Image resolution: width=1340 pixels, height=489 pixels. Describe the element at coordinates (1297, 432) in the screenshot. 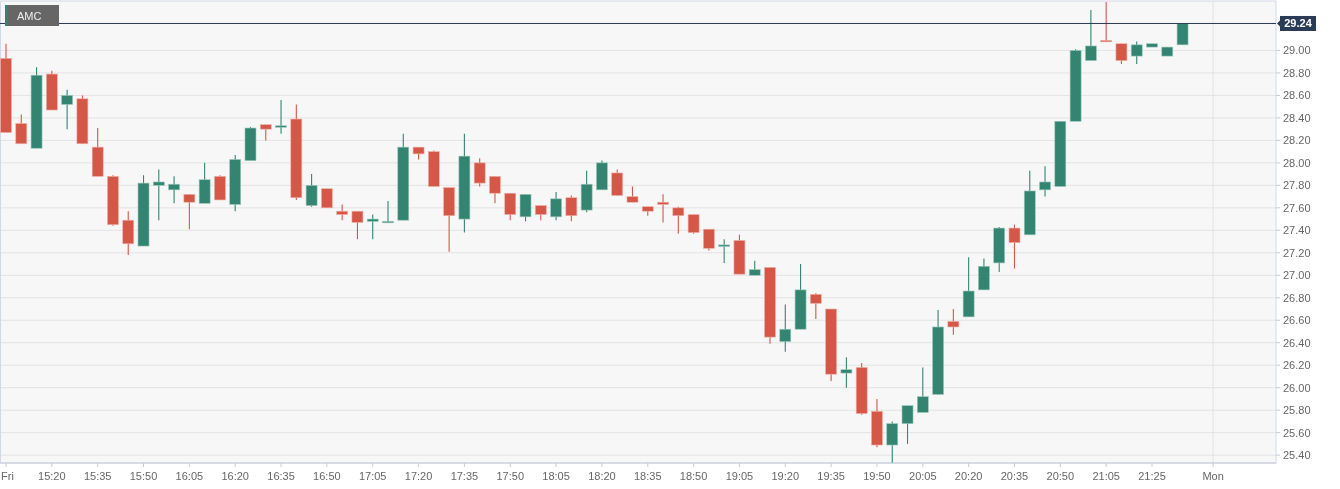

I see `axis-label: 25.60` at that location.